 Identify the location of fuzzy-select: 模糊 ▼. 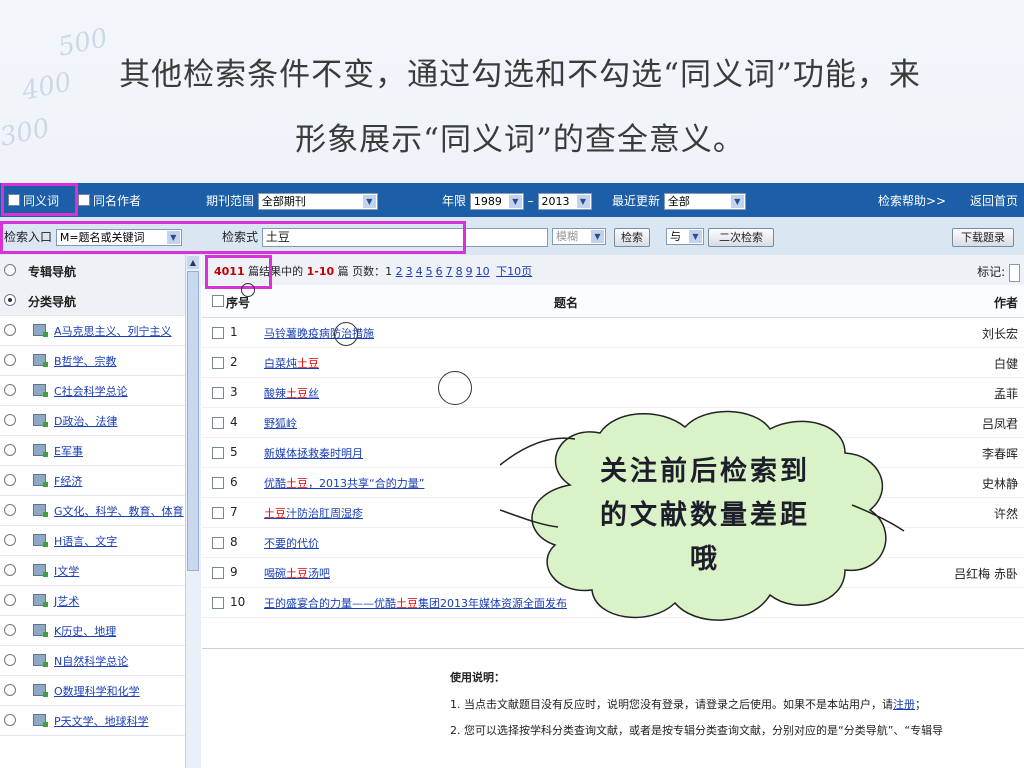
(579, 236).